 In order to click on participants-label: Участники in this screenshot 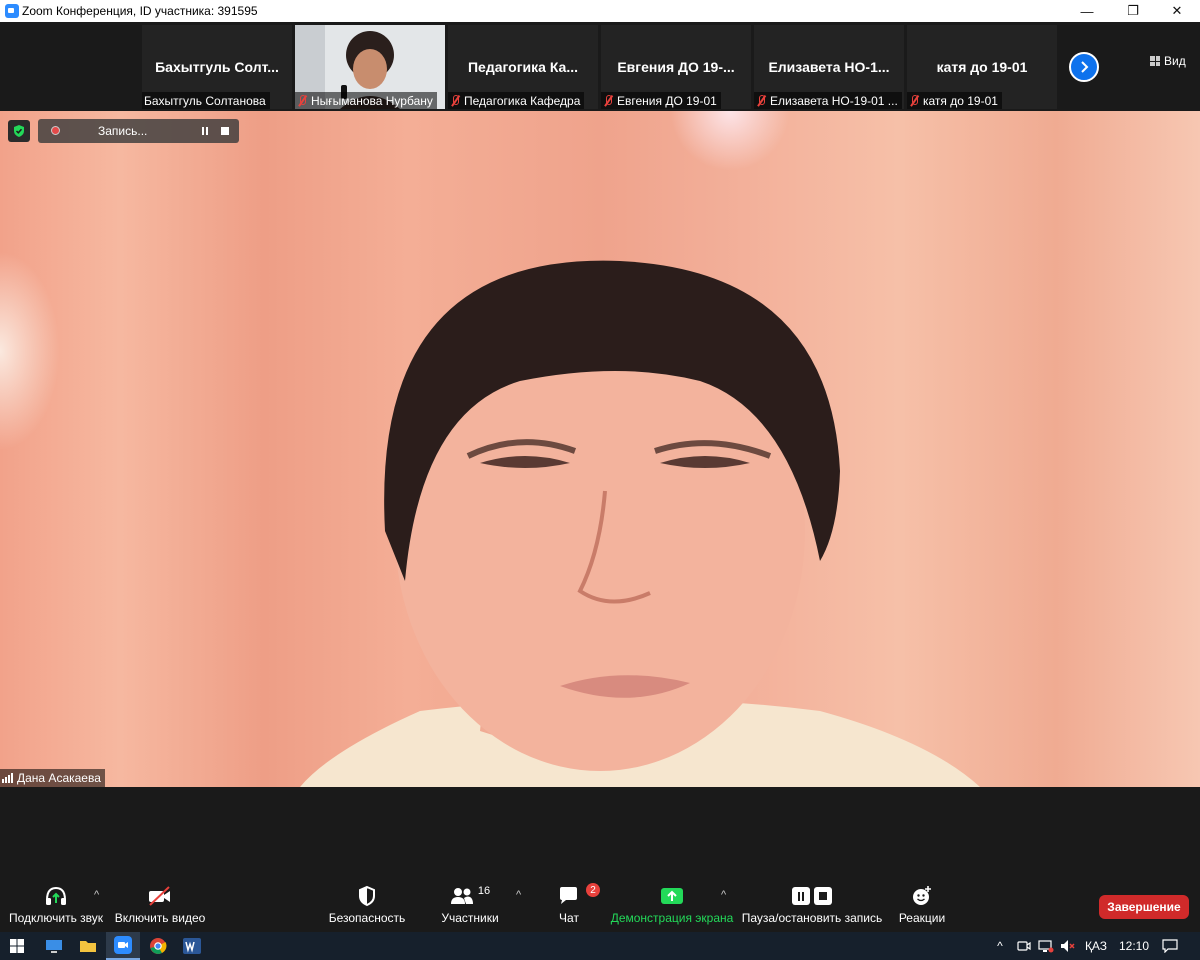, I will do `click(470, 918)`.